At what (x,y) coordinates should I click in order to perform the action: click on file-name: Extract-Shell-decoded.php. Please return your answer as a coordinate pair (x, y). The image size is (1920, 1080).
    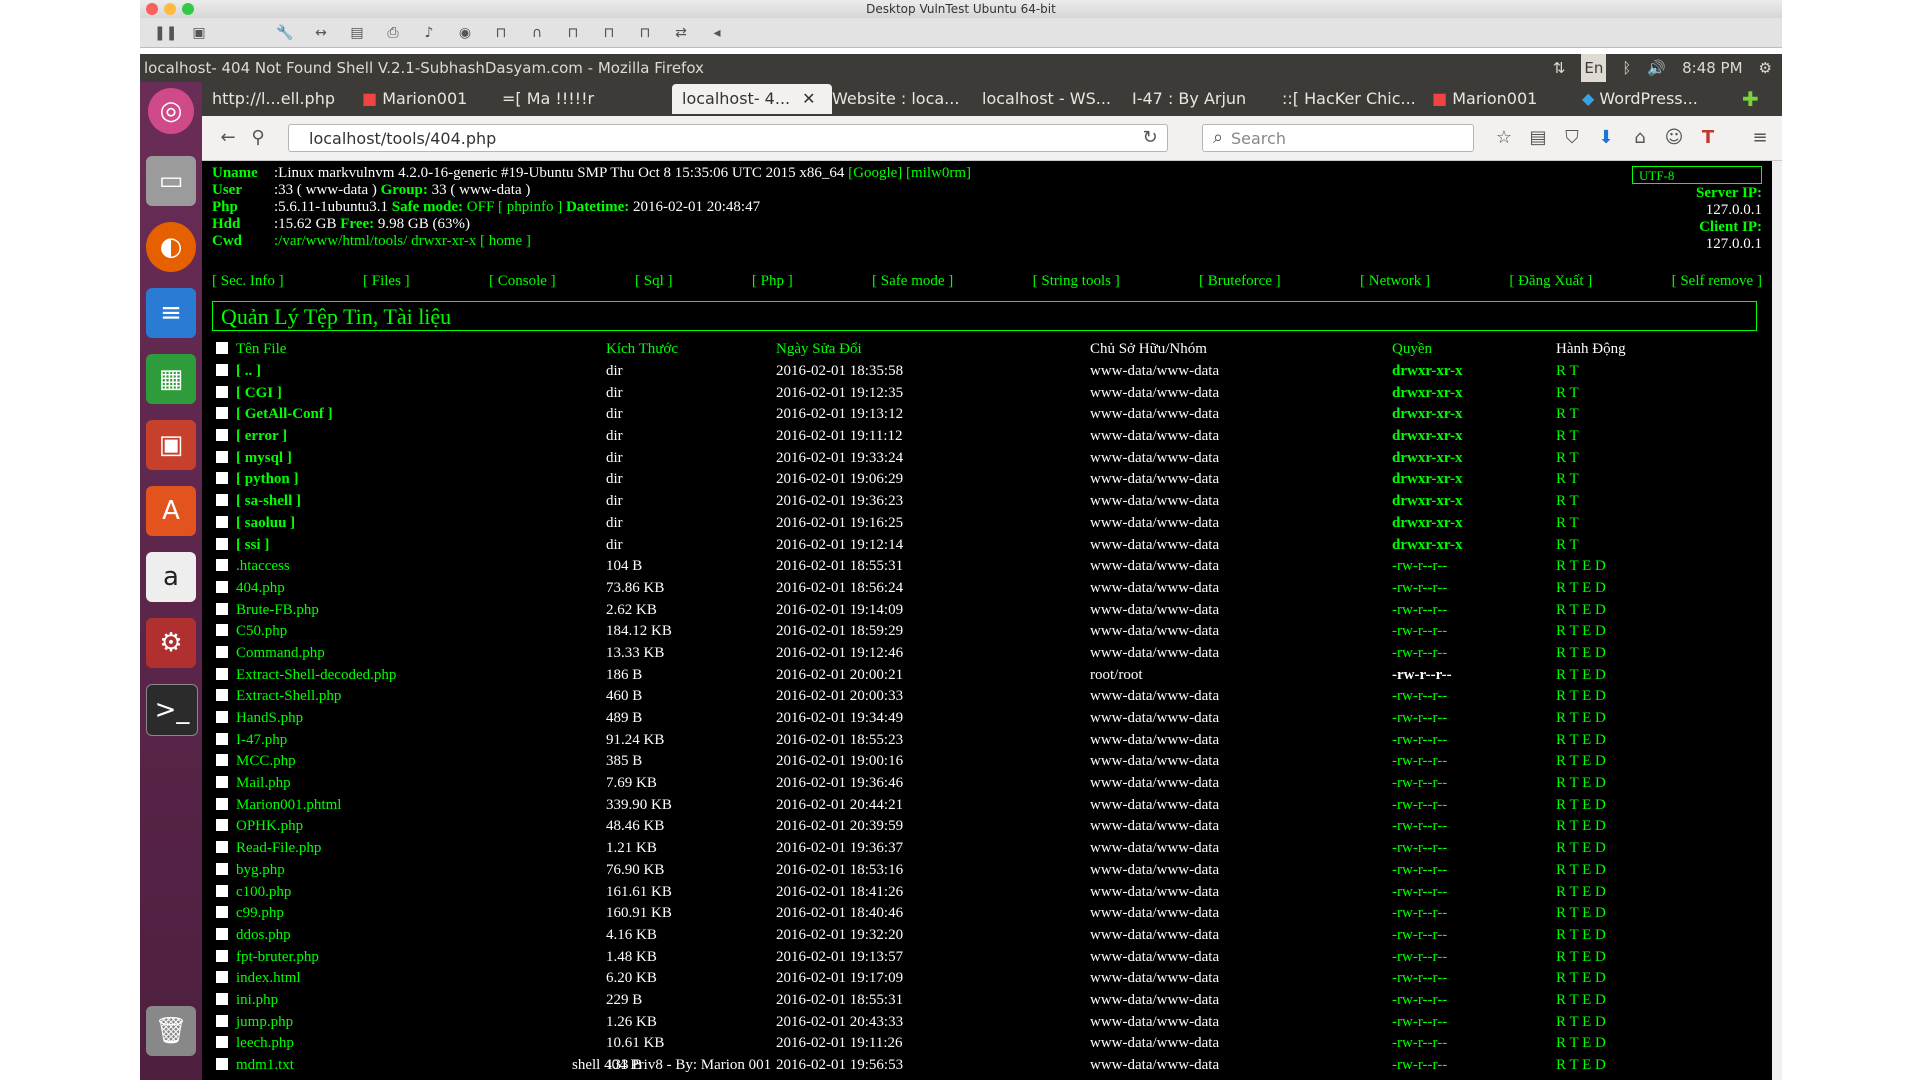
    Looking at the image, I should click on (316, 675).